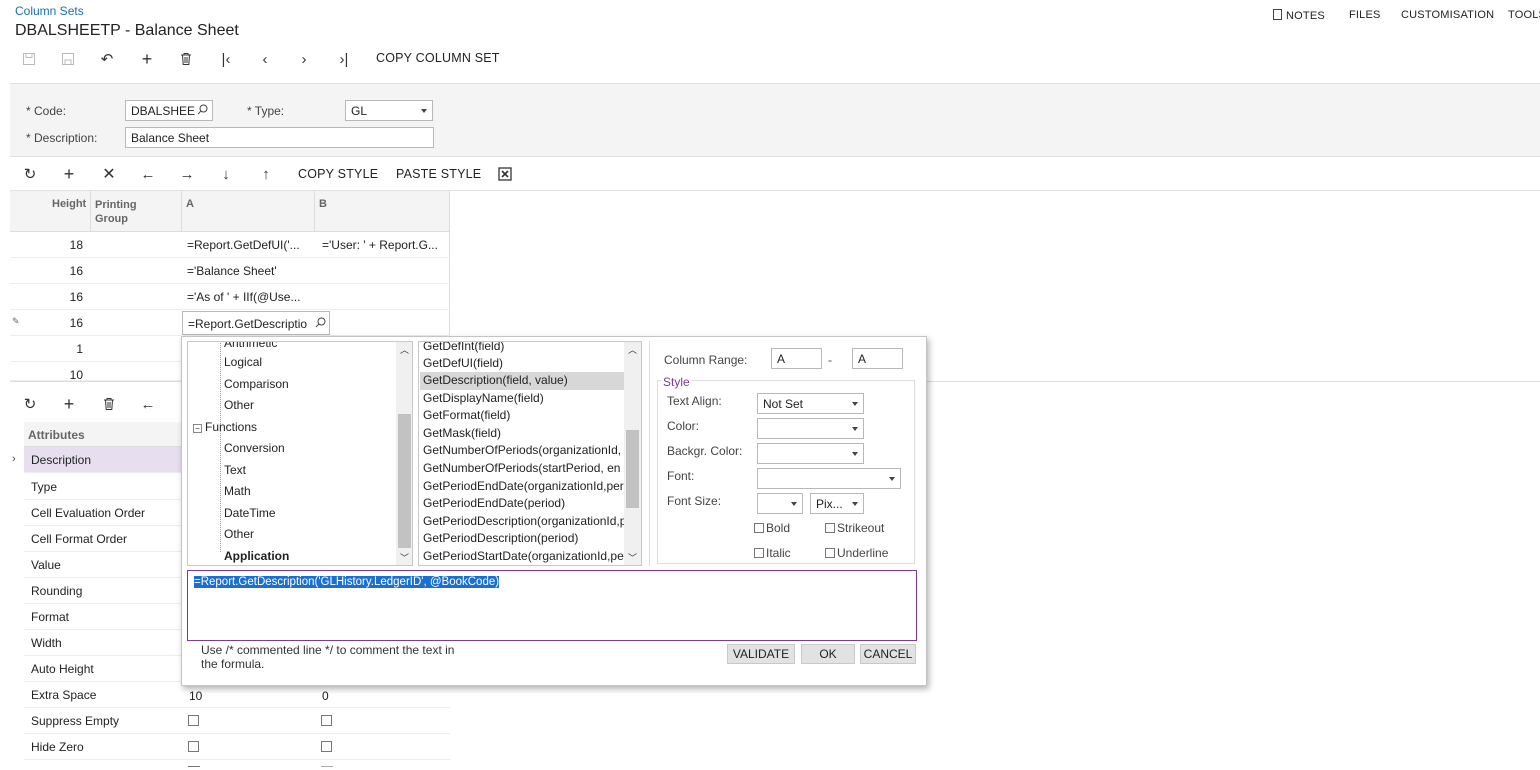 This screenshot has height=770, width=1540. Describe the element at coordinates (772, 553) in the screenshot. I see `italic-checkbox: Italic` at that location.